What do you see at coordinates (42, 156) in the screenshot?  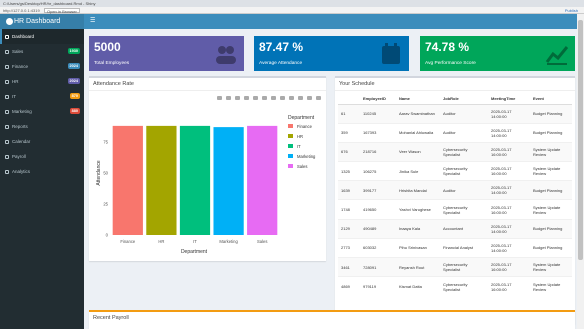 I see `sidebar-item-payroll: Payroll` at bounding box center [42, 156].